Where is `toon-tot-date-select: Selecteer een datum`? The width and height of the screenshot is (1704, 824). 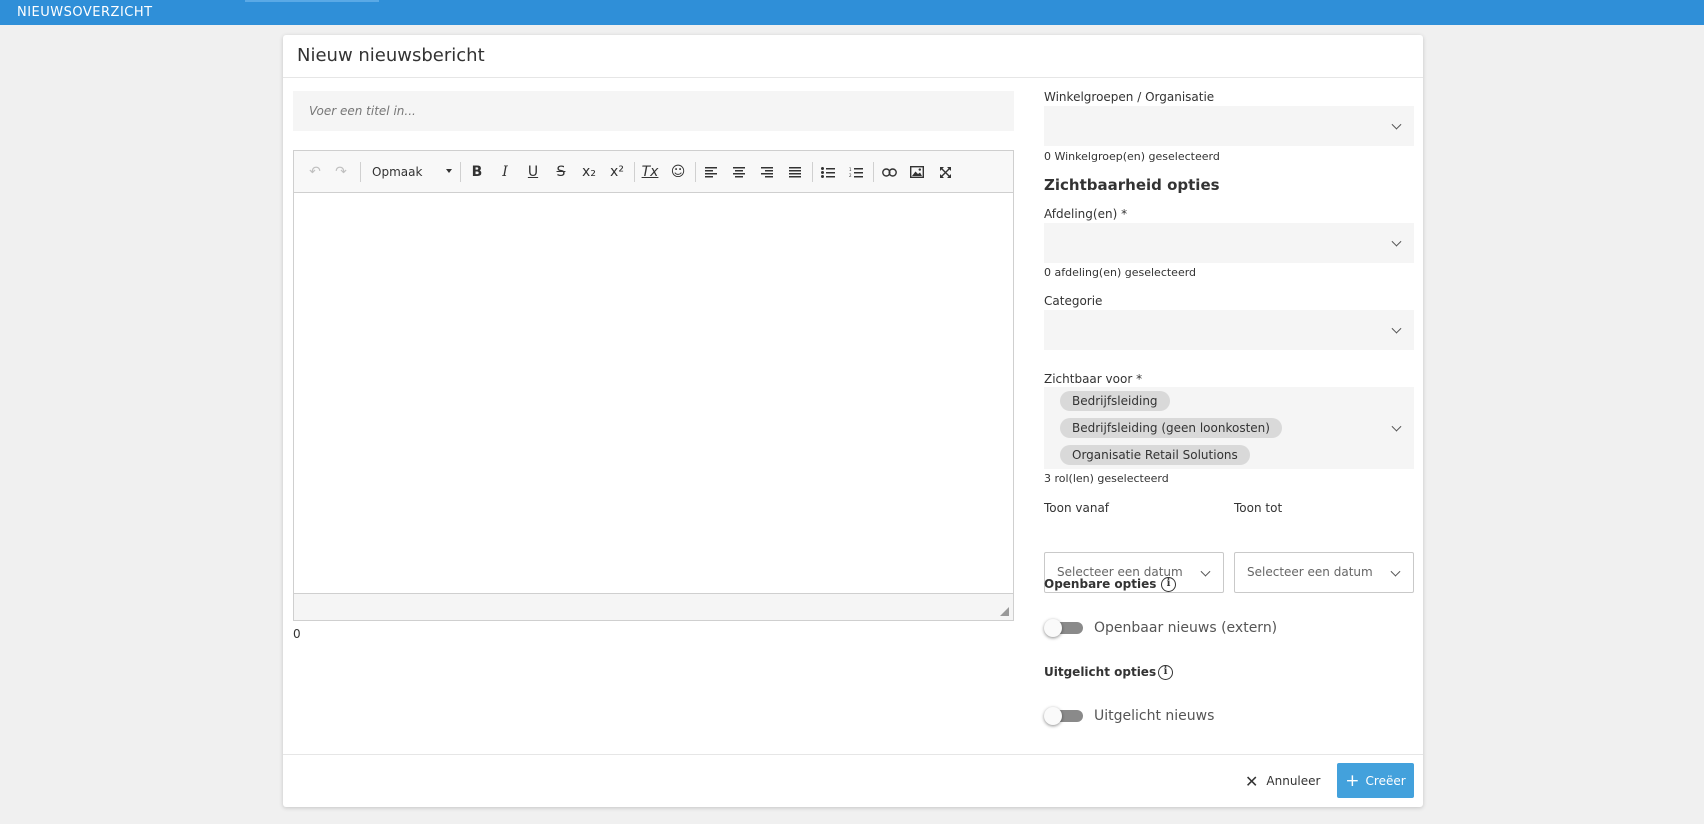
toon-tot-date-select: Selecteer een datum is located at coordinates (1324, 572).